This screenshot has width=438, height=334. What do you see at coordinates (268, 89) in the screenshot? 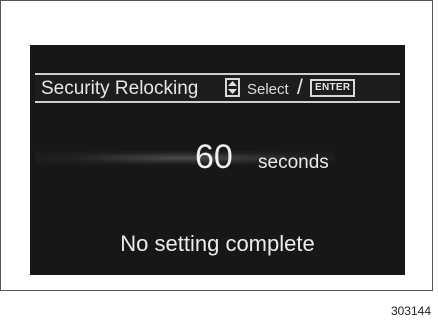
I see `select-hint: Select` at bounding box center [268, 89].